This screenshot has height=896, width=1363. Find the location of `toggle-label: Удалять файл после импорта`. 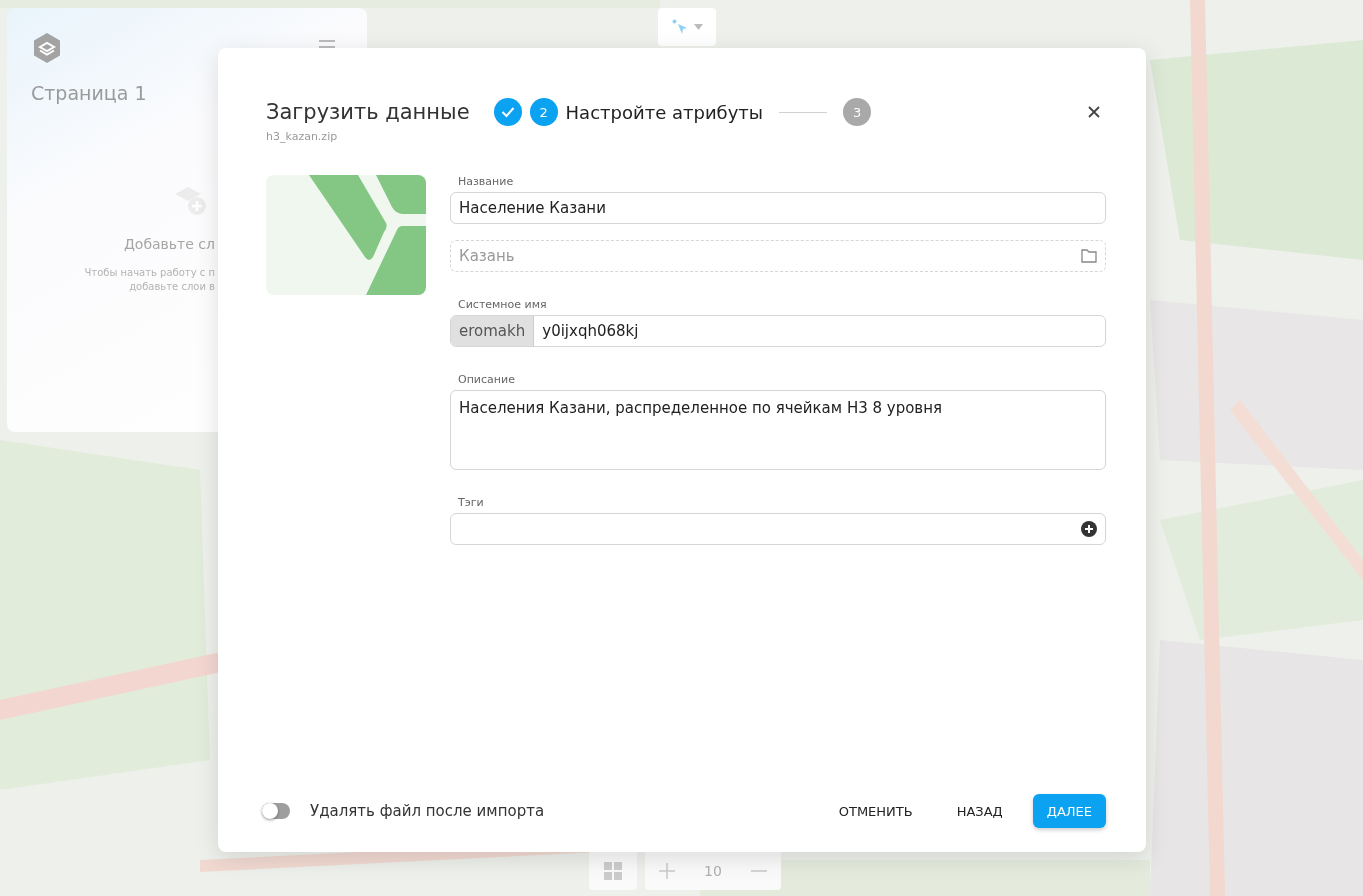

toggle-label: Удалять файл после импорта is located at coordinates (428, 811).